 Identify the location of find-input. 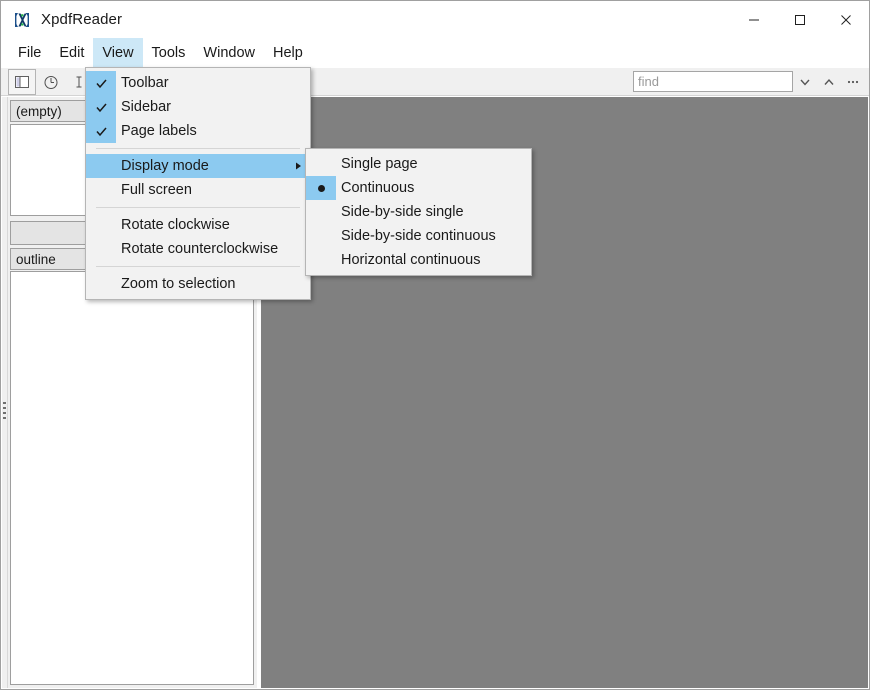
(713, 81).